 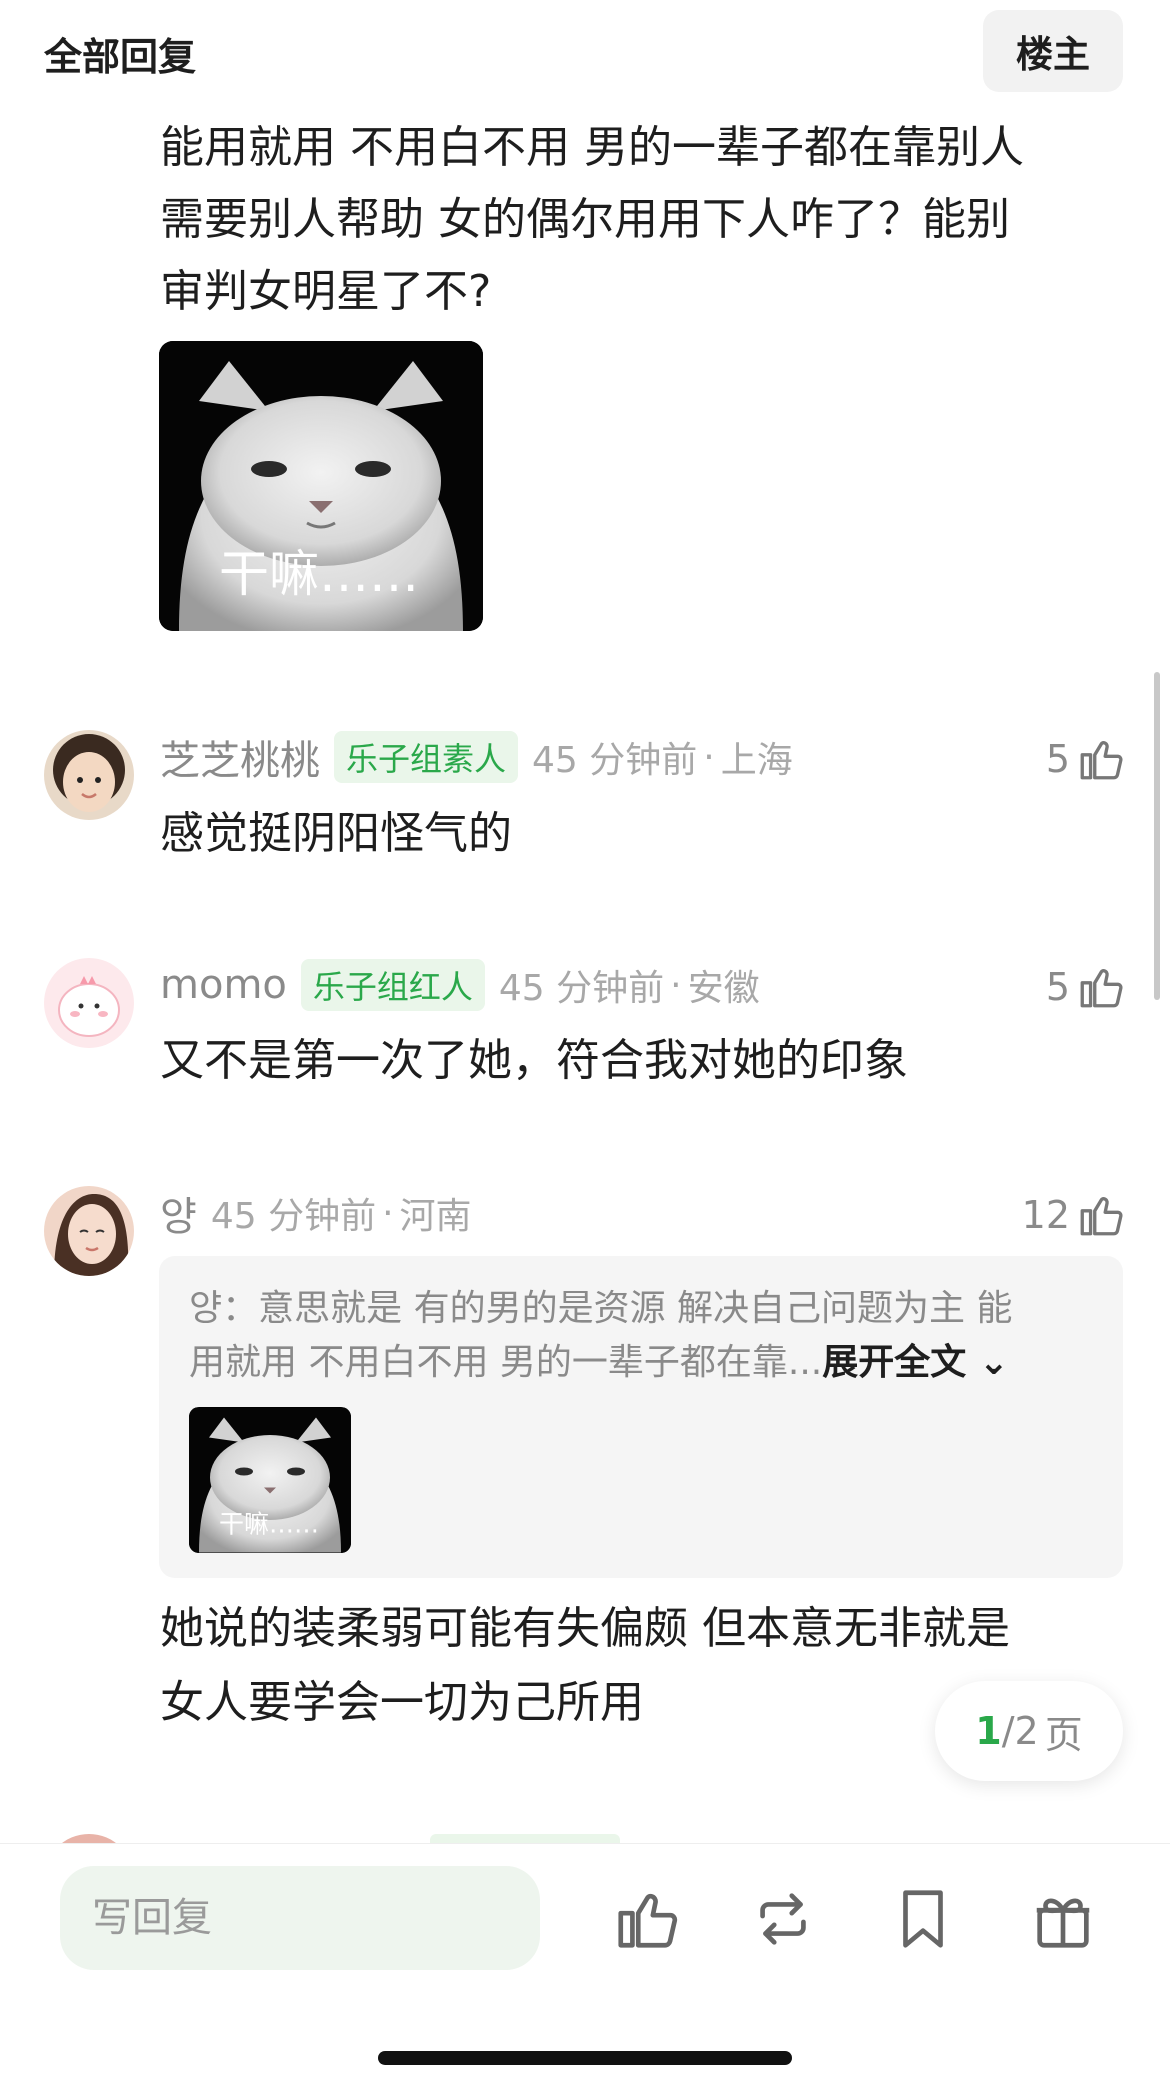 I want to click on like-count: 12, so click(x=1045, y=1215).